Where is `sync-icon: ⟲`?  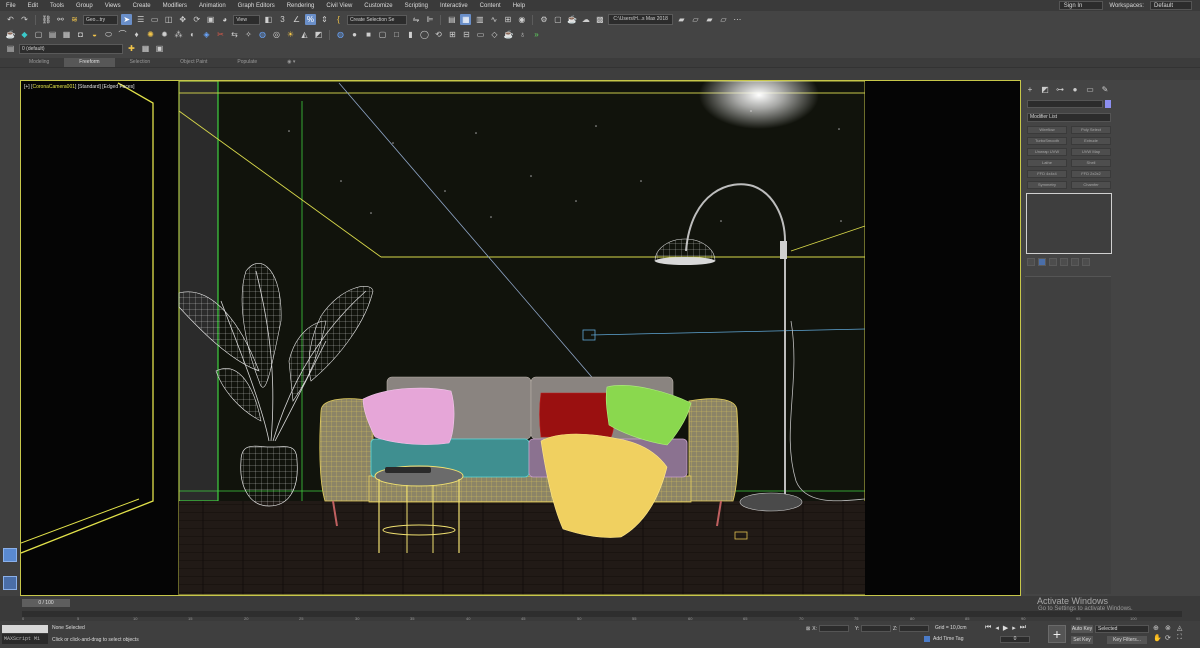 sync-icon: ⟲ is located at coordinates (438, 35).